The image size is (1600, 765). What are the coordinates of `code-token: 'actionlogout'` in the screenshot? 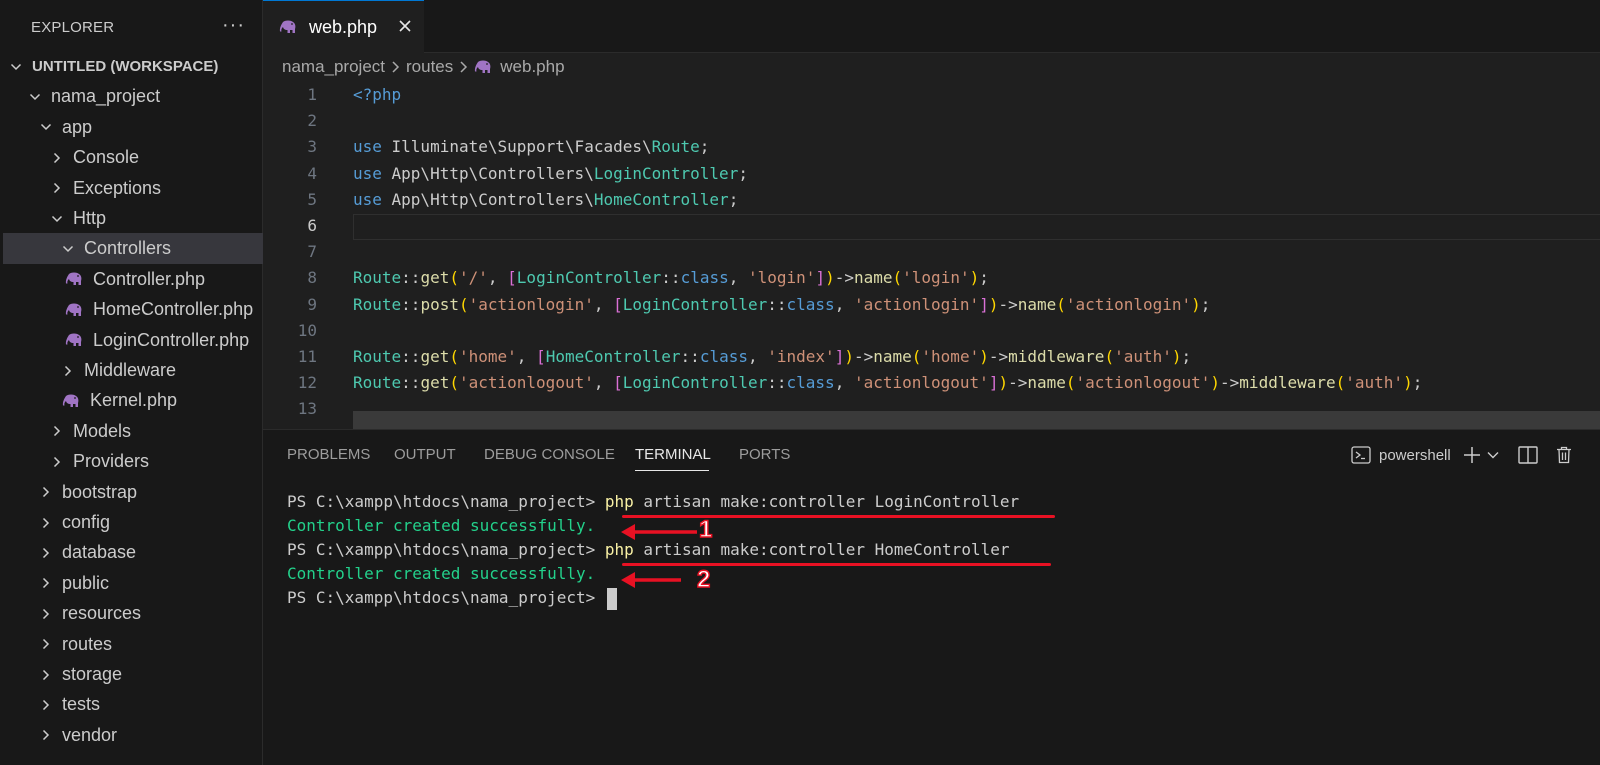 It's located at (526, 383).